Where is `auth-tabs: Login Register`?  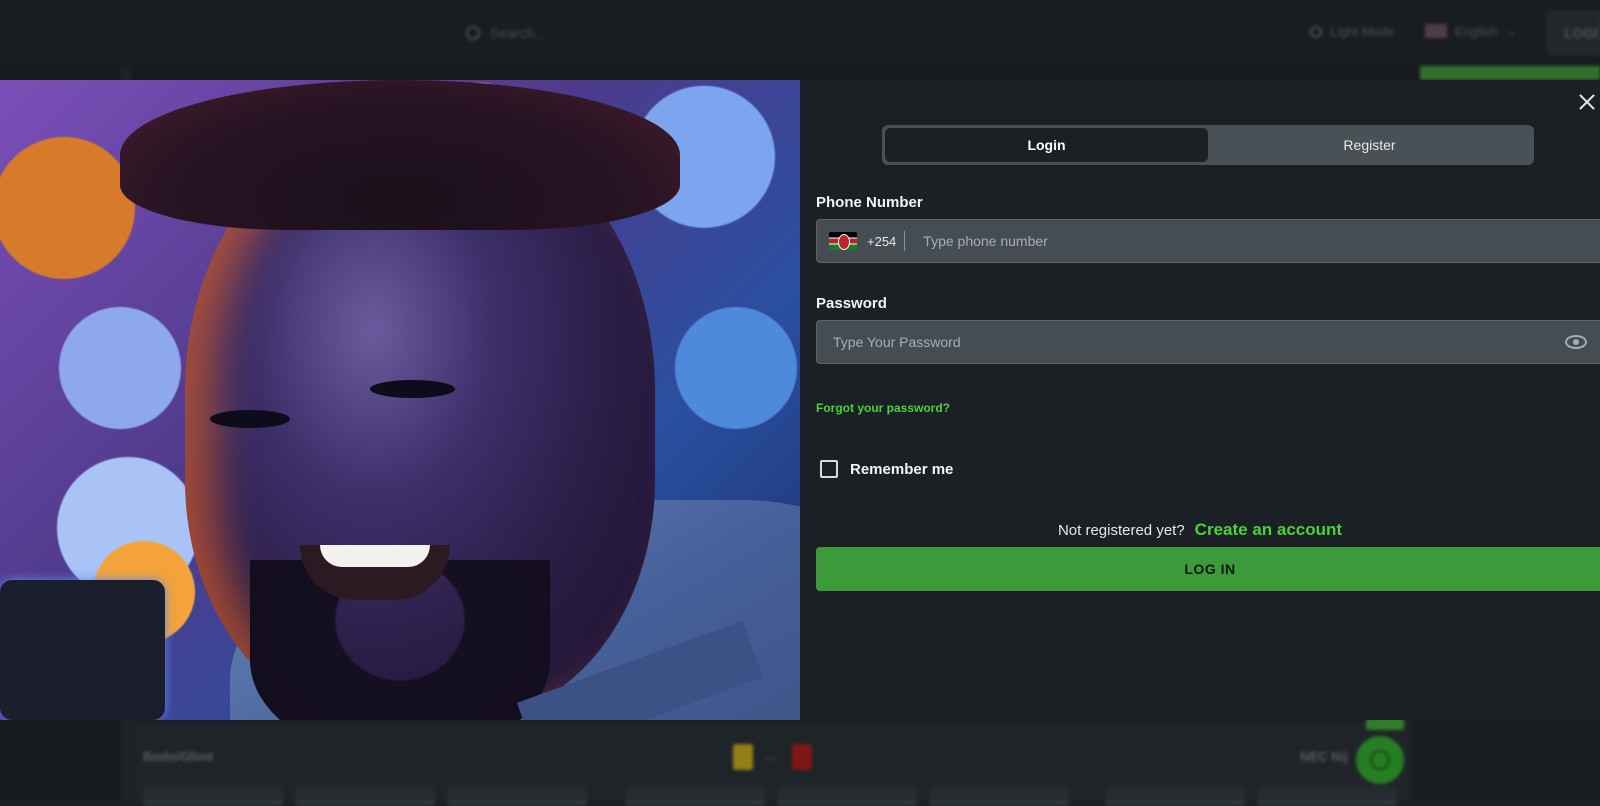
auth-tabs: Login Register is located at coordinates (1208, 145).